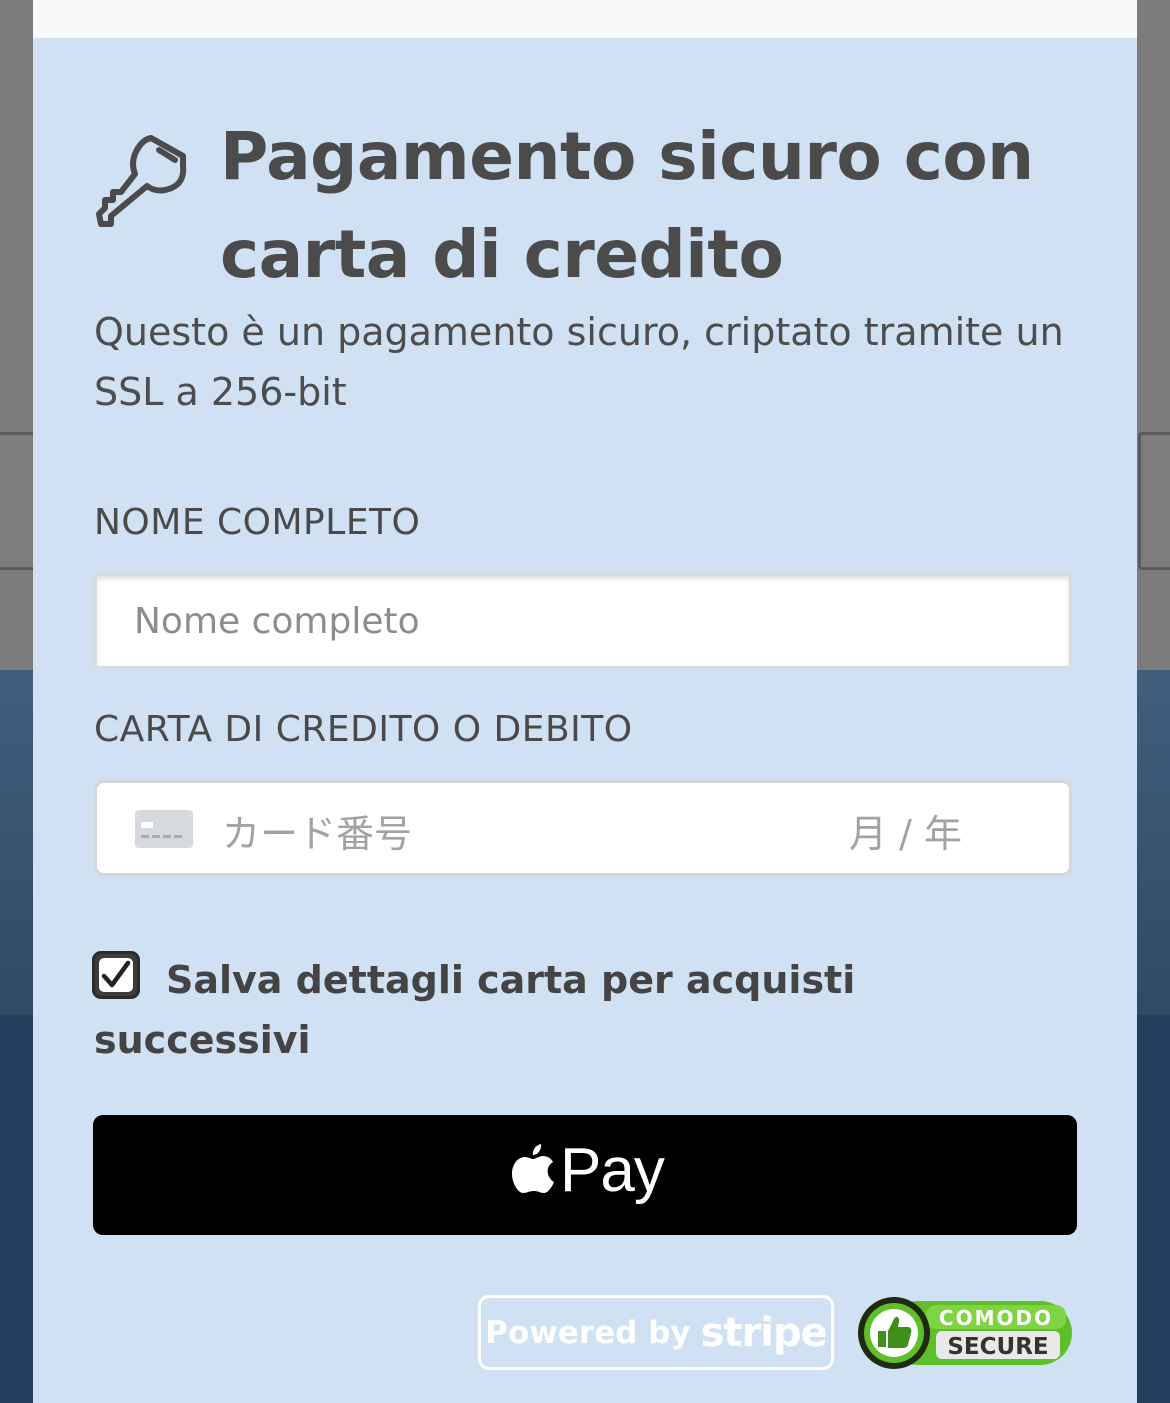 The image size is (1170, 1403). I want to click on comodo-secure-badge: COMODO SECURE, so click(965, 1333).